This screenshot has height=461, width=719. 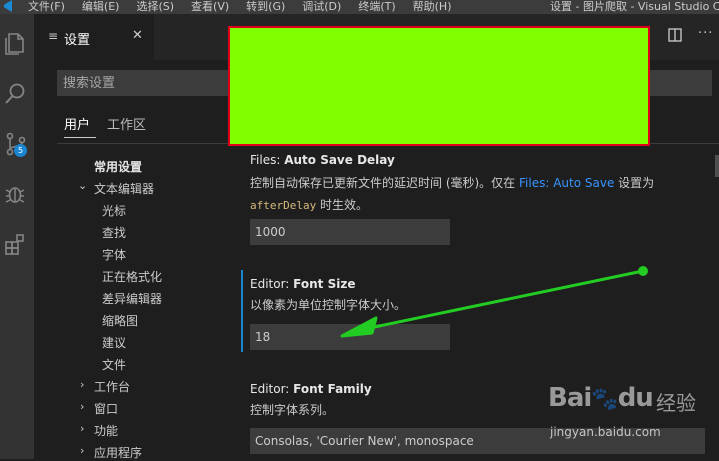 I want to click on baidu-logo: Bai🐾du, so click(x=601, y=398).